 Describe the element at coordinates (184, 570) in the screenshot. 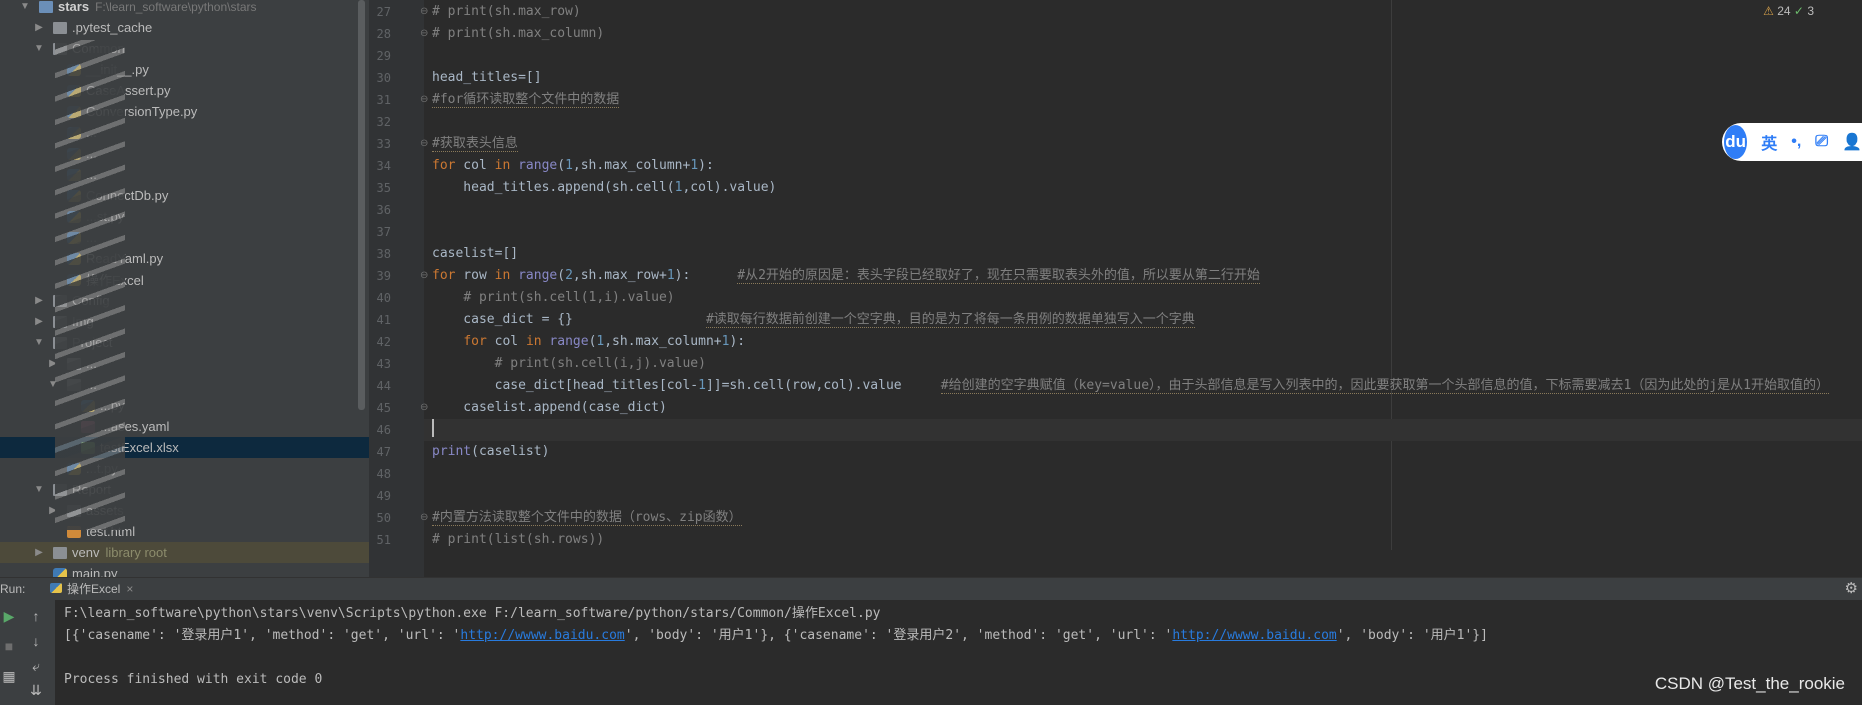

I see `tree-item: main.py` at that location.